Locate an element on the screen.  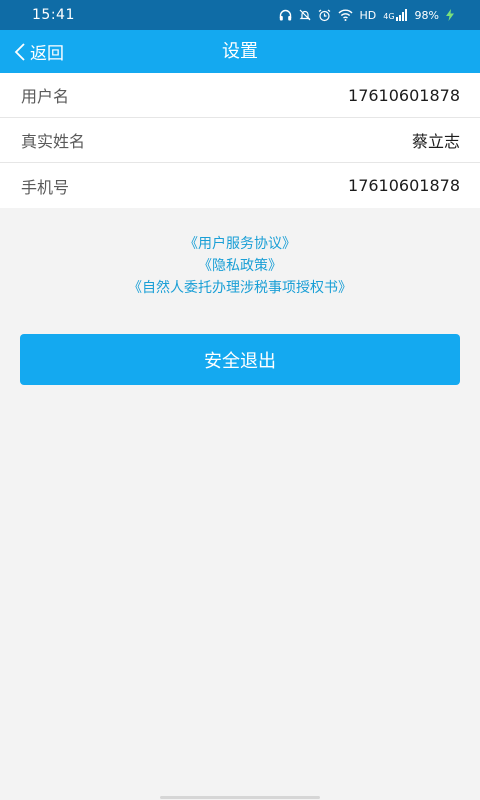
alarm-icon is located at coordinates (324, 15).